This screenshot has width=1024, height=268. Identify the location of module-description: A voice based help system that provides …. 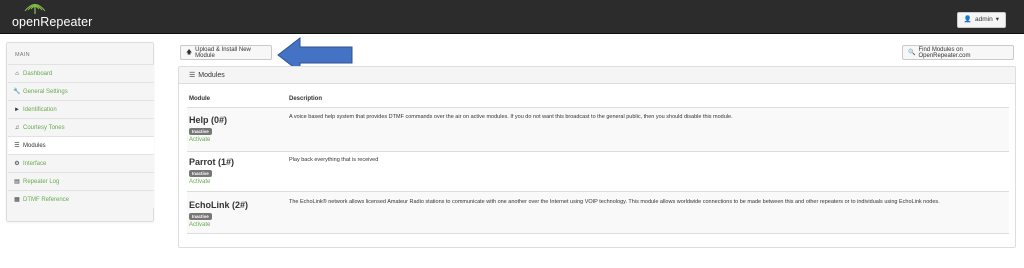
(511, 117).